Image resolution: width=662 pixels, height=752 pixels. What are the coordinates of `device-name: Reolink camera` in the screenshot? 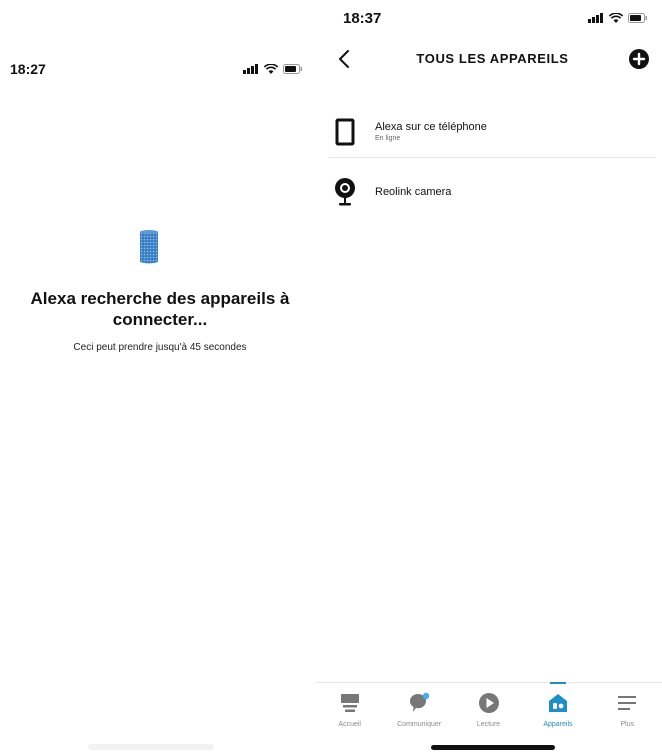 It's located at (413, 192).